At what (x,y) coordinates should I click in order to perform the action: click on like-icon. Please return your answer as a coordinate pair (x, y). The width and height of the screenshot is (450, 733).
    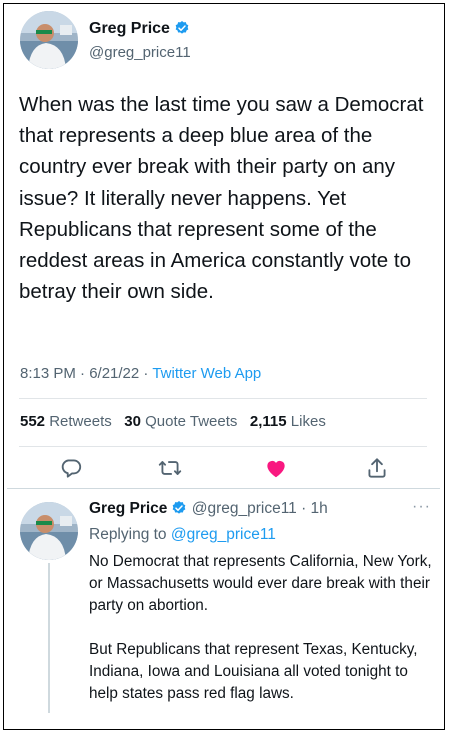
    Looking at the image, I should click on (276, 469).